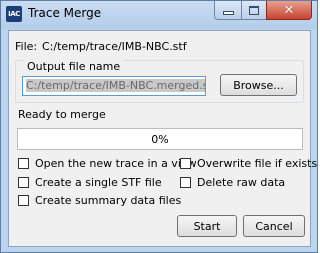  What do you see at coordinates (116, 163) in the screenshot?
I see `open-in-view-label: Open the new trace in a view` at bounding box center [116, 163].